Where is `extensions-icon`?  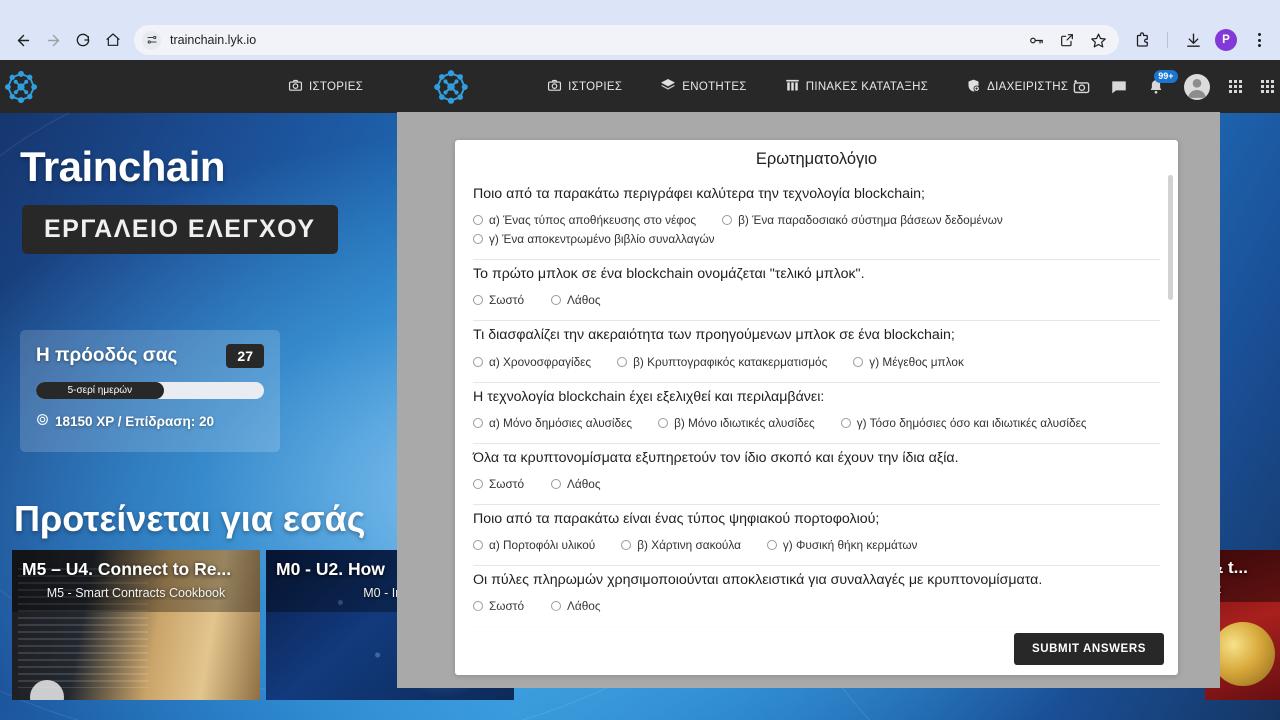
extensions-icon is located at coordinates (1142, 40).